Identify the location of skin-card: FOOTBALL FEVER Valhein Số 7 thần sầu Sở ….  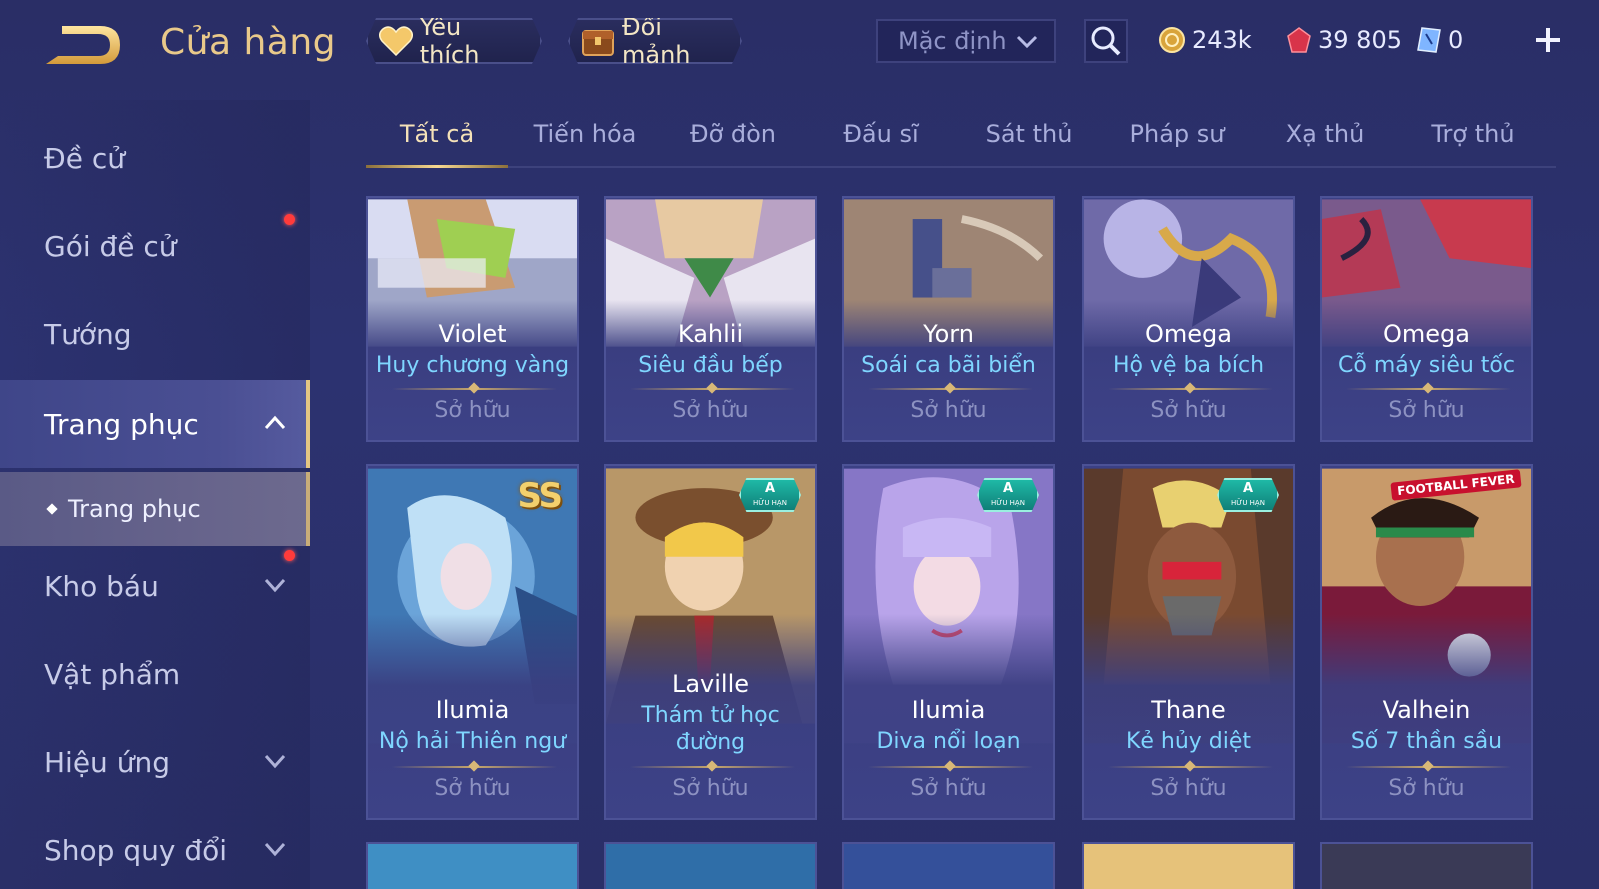
(1426, 642).